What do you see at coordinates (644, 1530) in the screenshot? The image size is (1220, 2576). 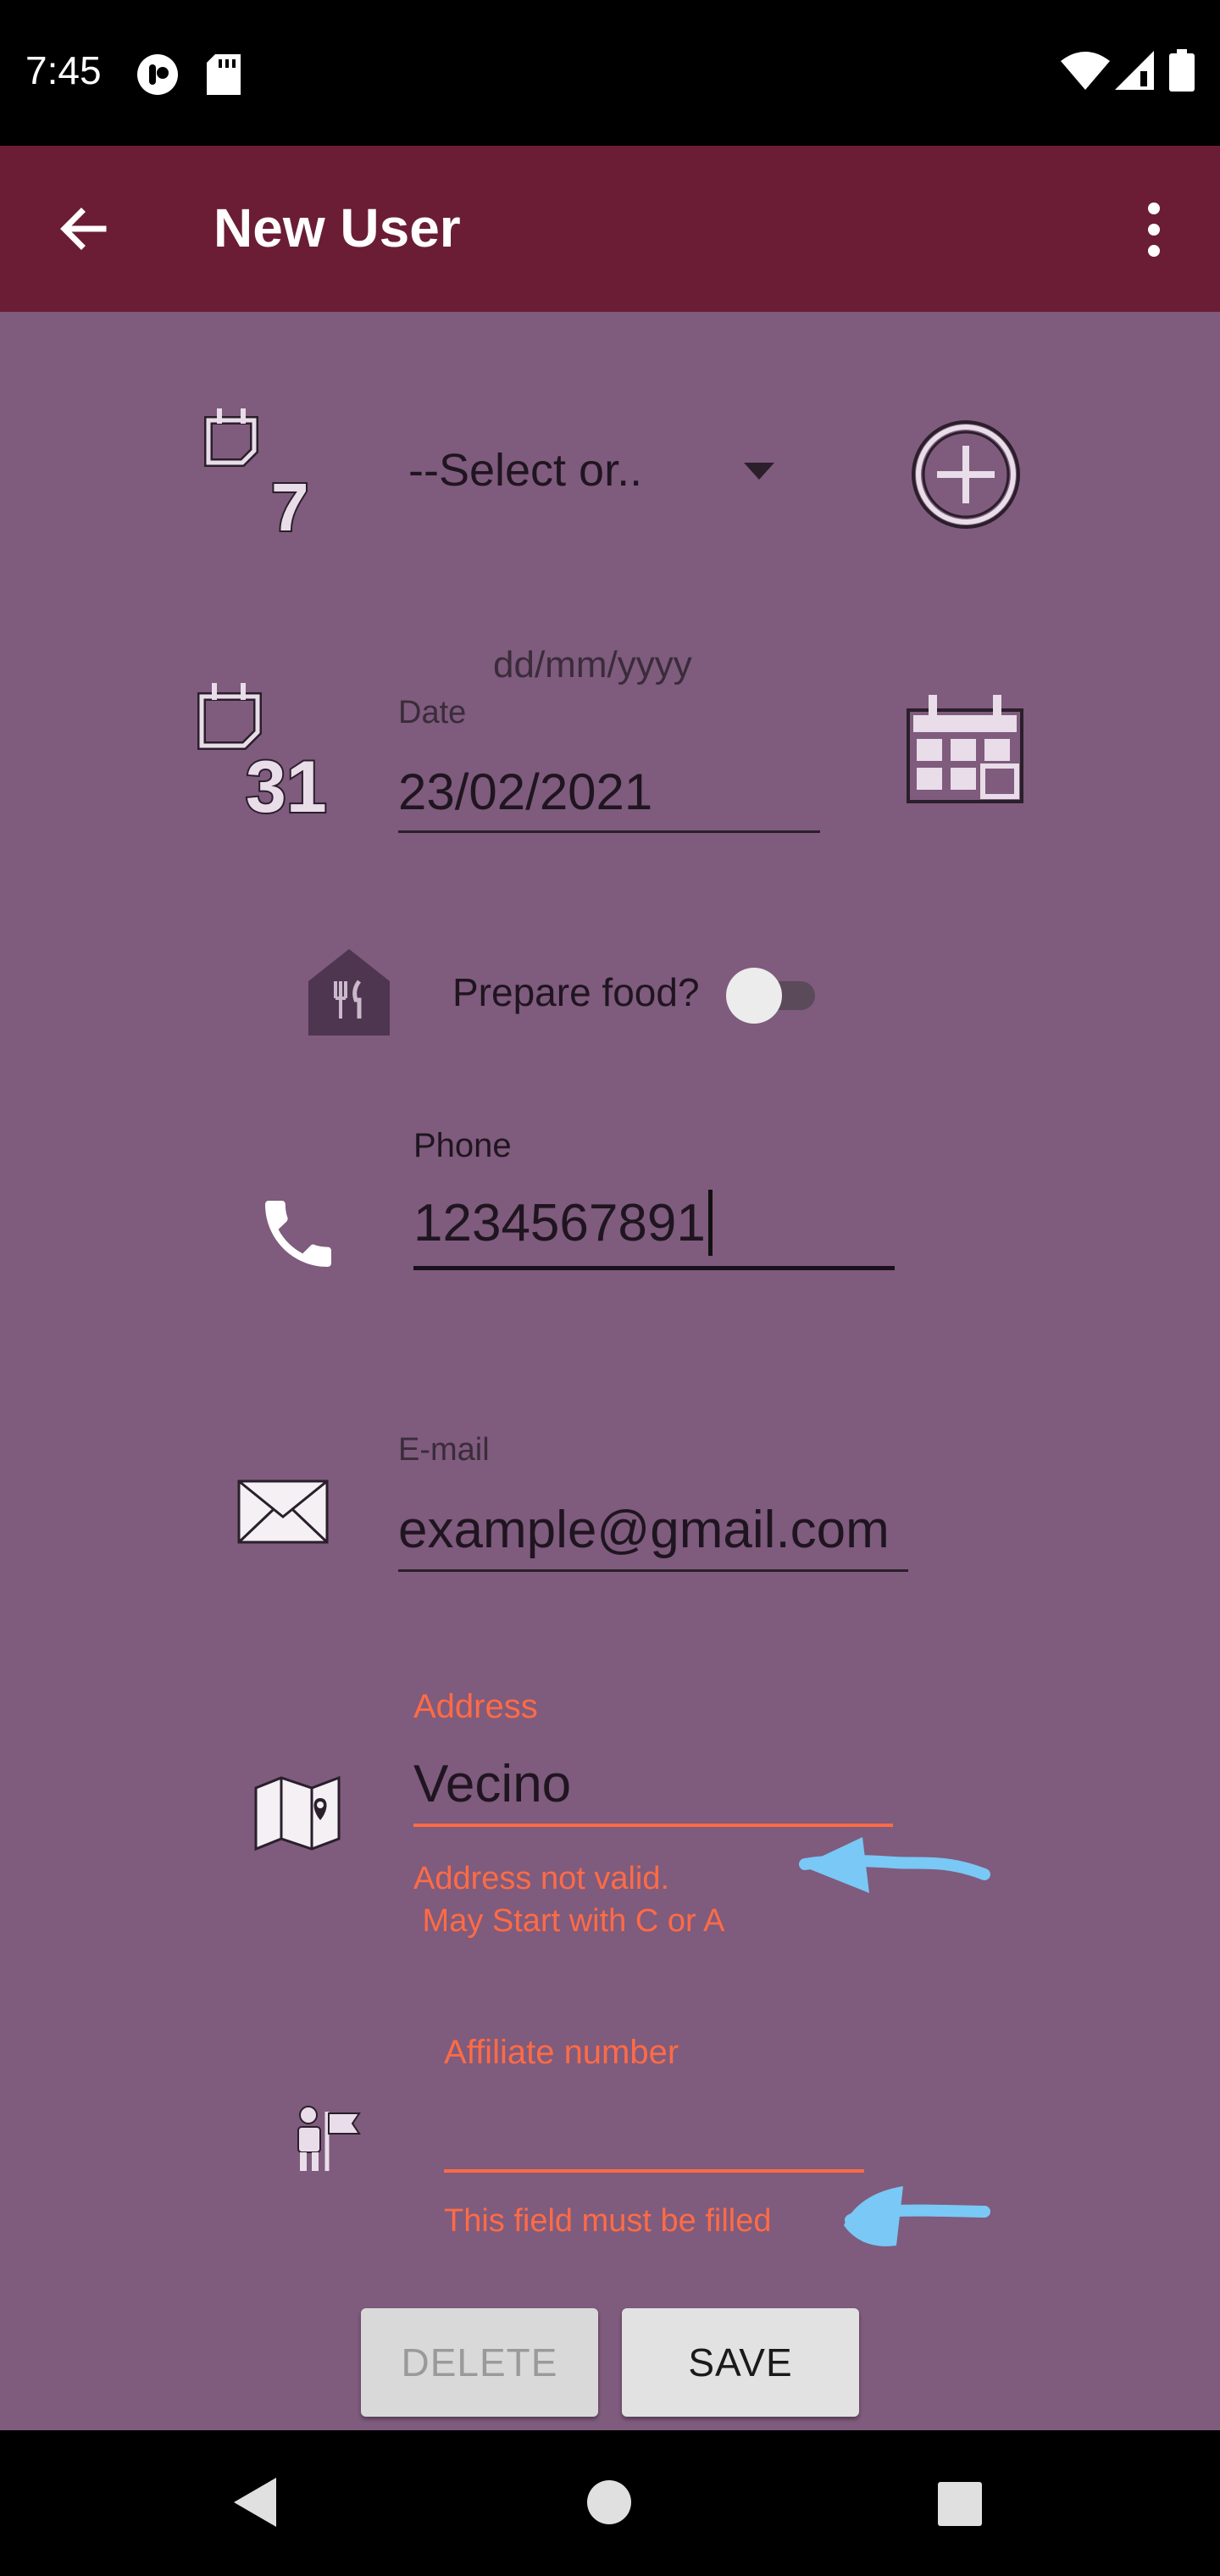 I see `email-input: example@gmail.com` at bounding box center [644, 1530].